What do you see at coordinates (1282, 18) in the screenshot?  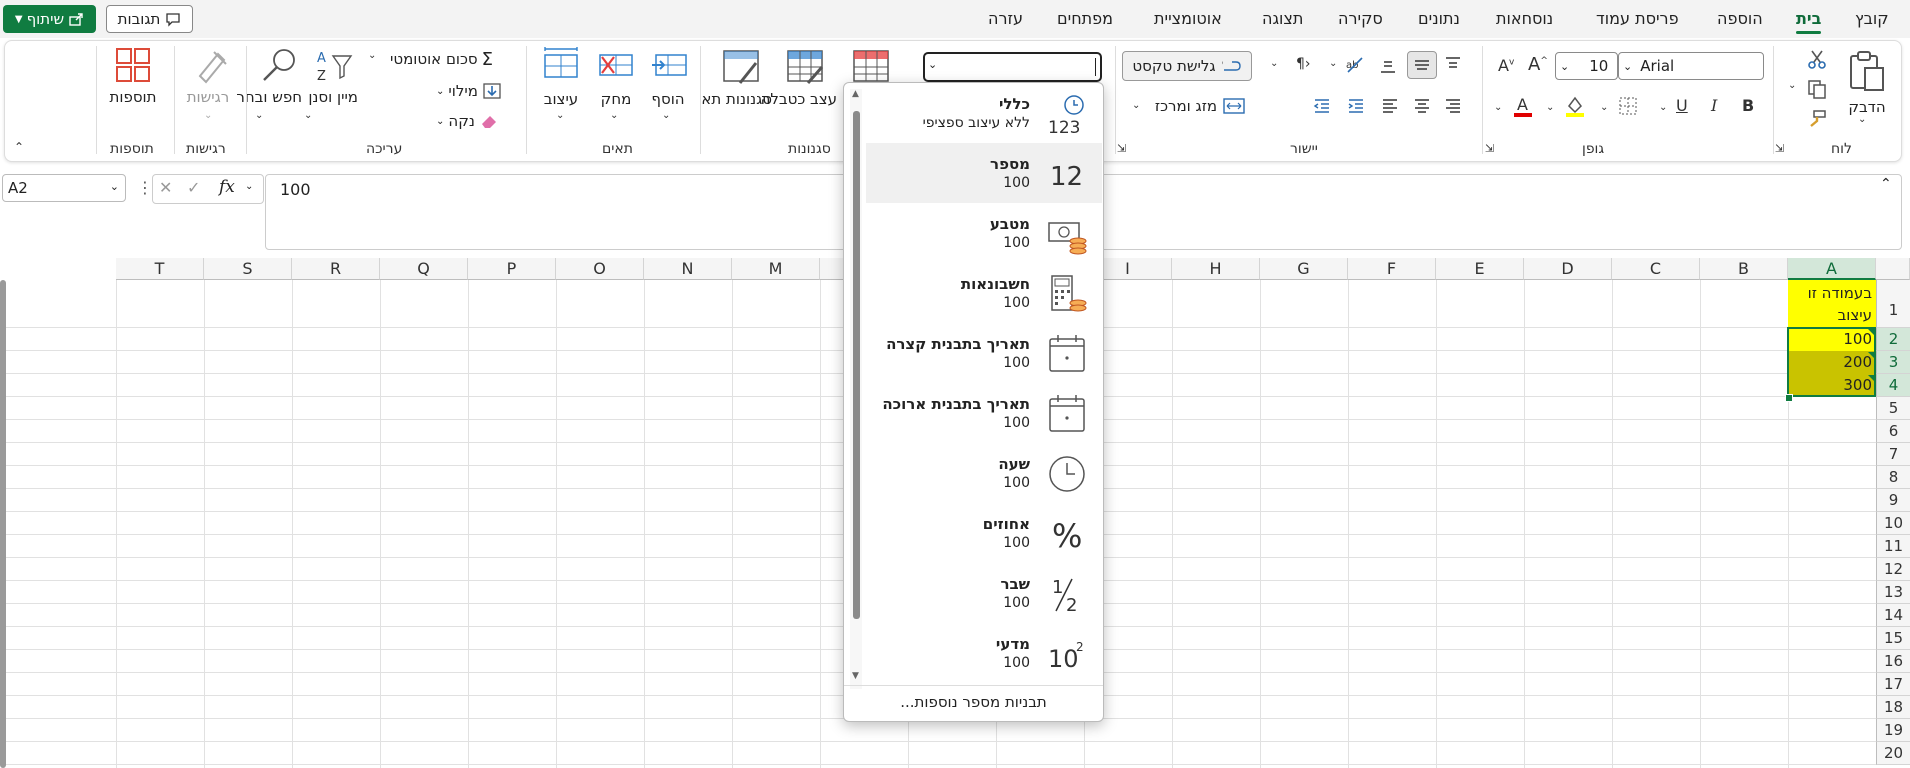 I see `tab-view: תצוגה` at bounding box center [1282, 18].